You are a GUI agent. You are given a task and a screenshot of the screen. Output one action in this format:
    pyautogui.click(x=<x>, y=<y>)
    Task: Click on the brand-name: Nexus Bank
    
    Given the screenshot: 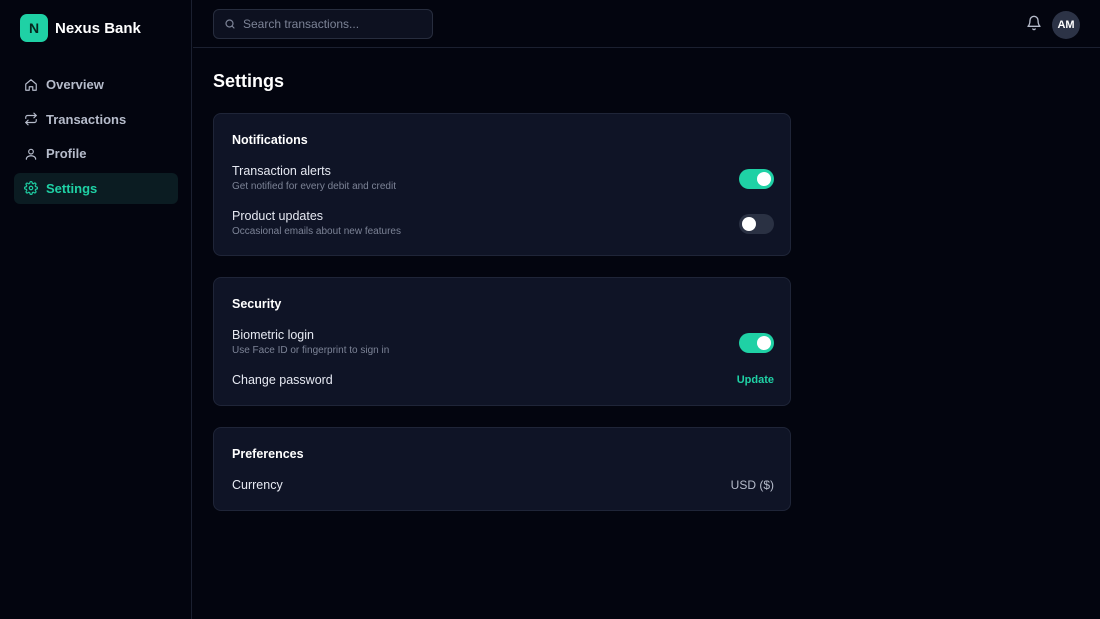 What is the action you would take?
    pyautogui.click(x=98, y=28)
    